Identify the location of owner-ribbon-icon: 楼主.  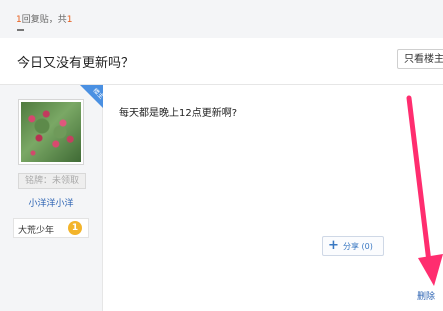
(92, 97).